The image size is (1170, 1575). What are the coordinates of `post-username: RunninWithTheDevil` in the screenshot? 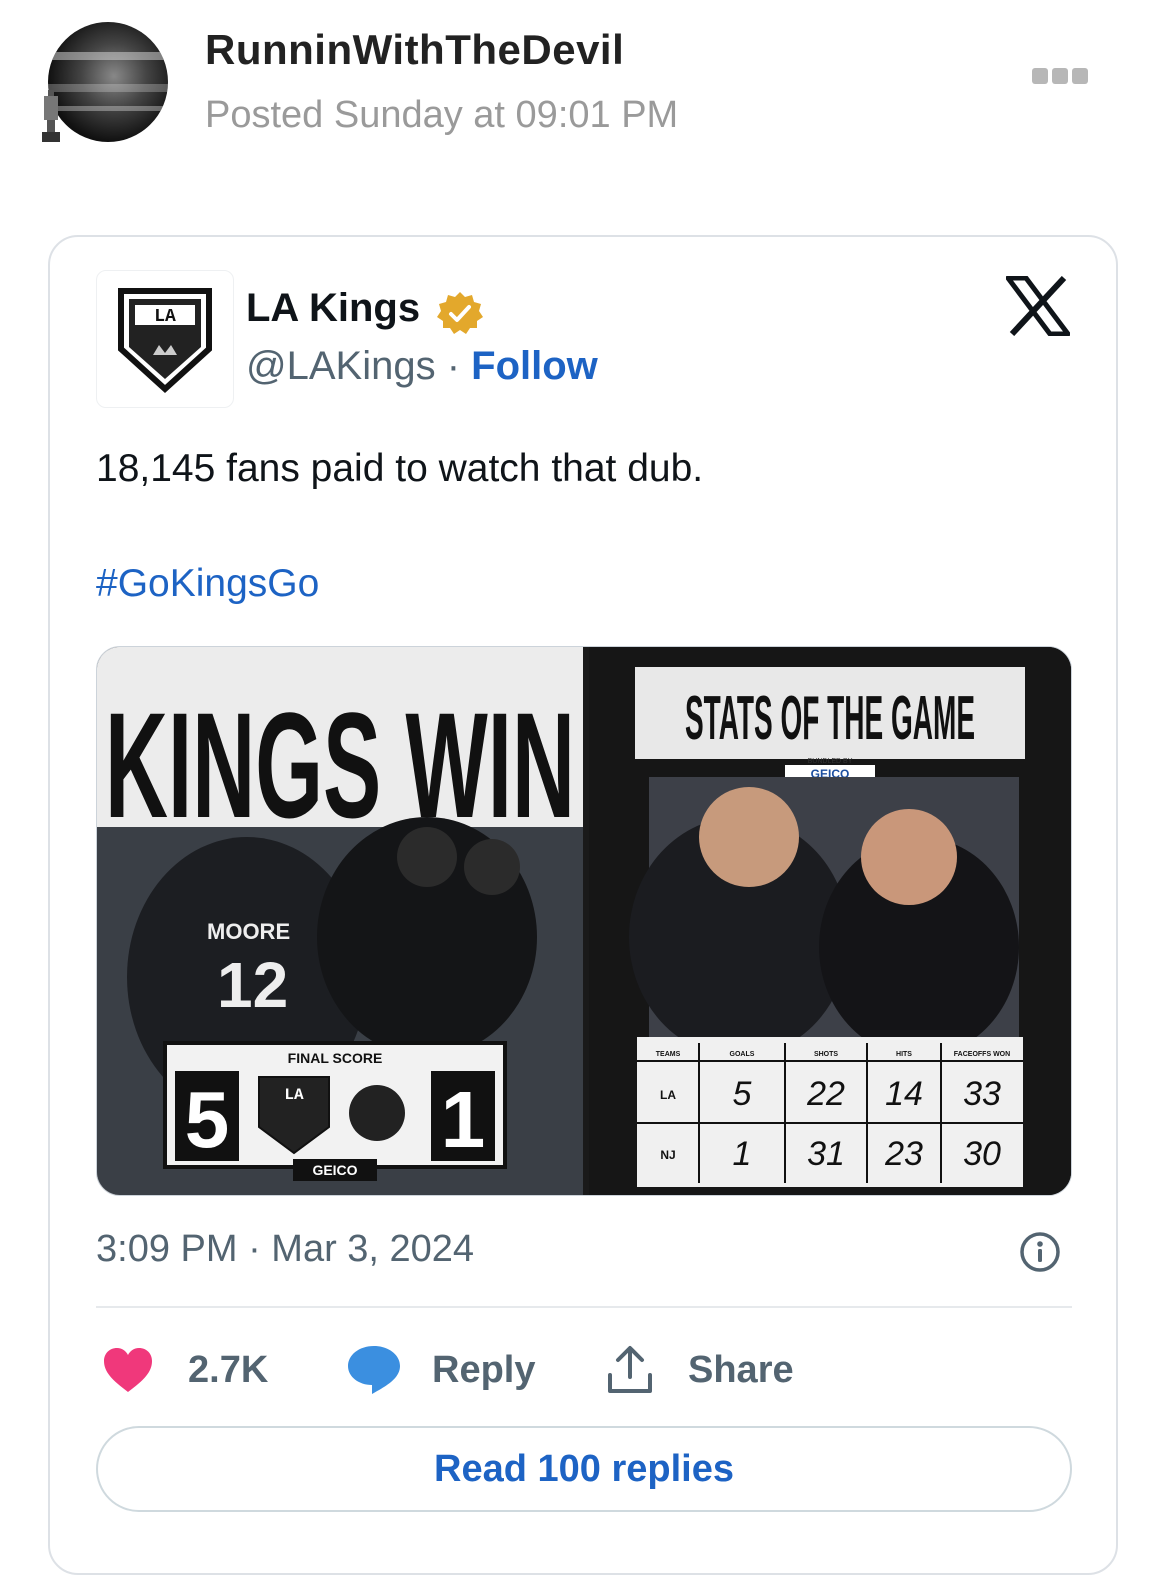 It's located at (414, 50).